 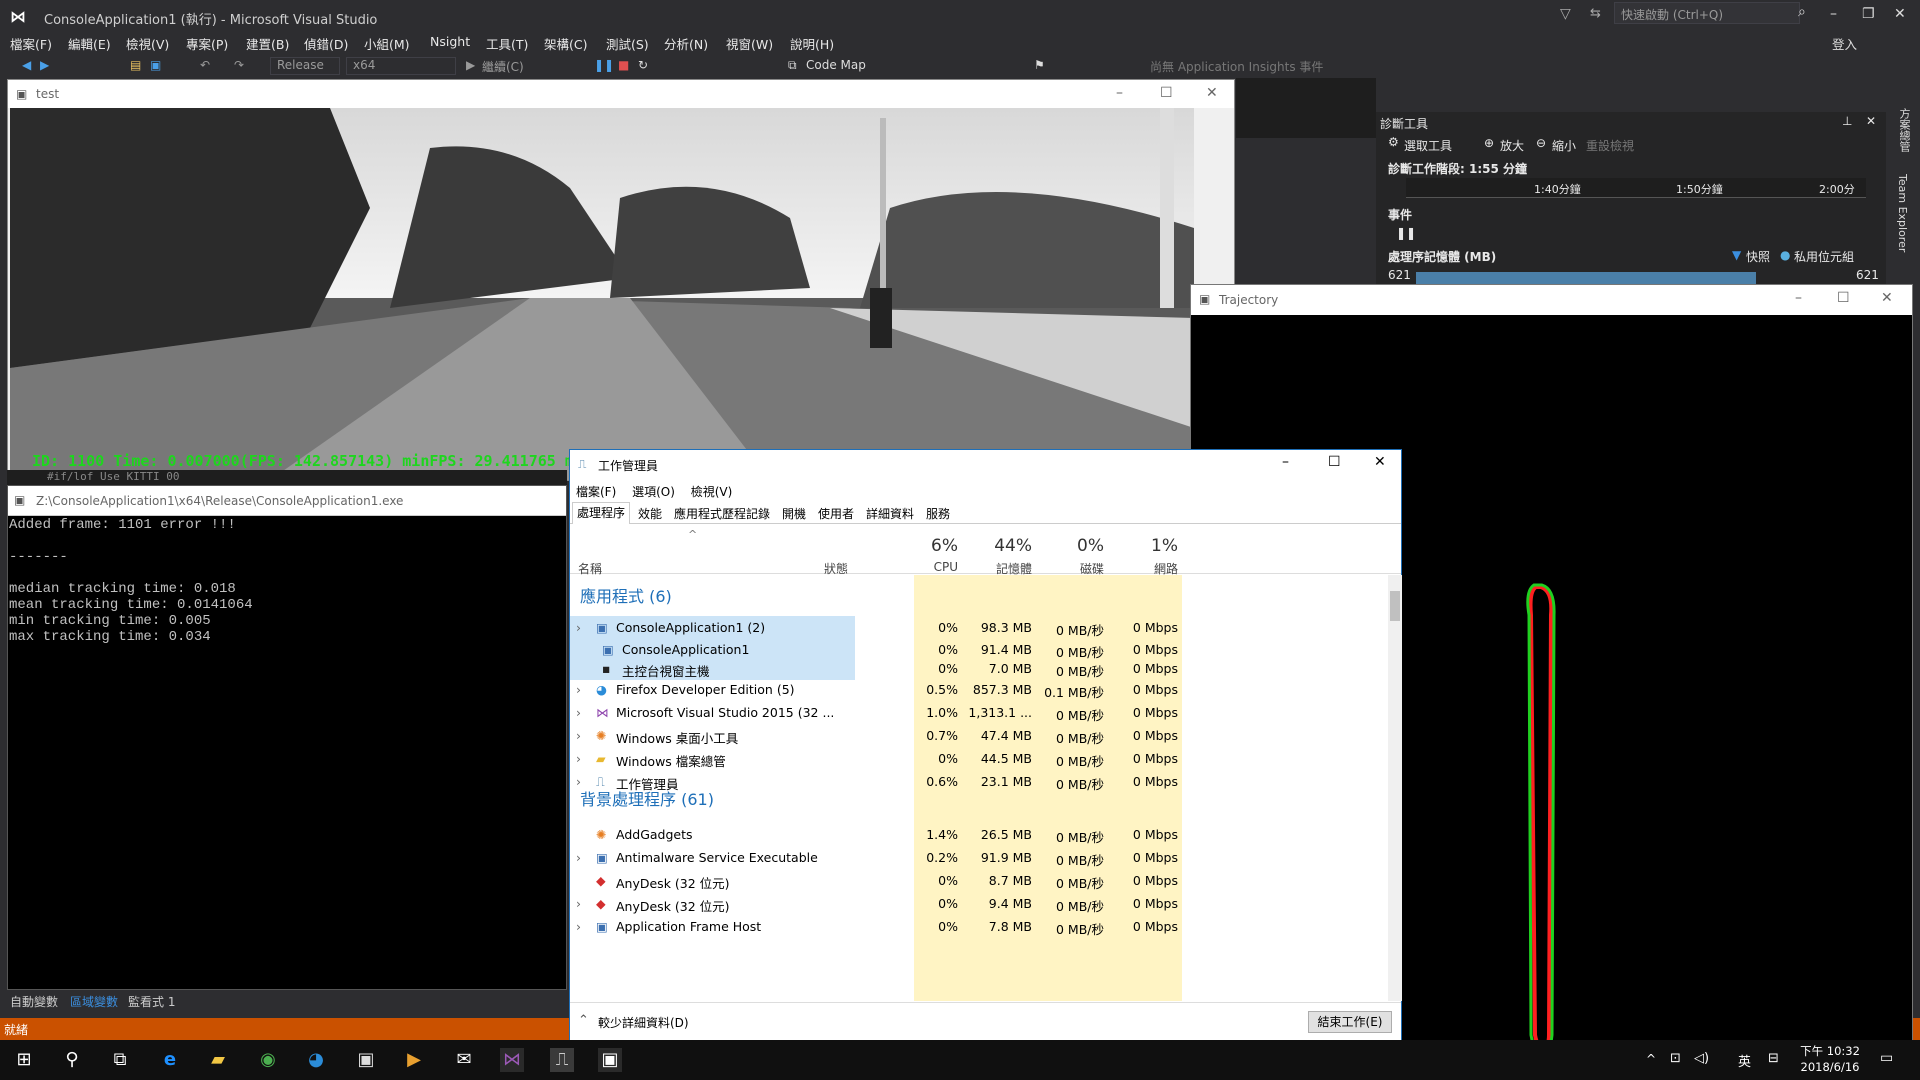 I want to click on mail-icon: ✉, so click(x=464, y=1060).